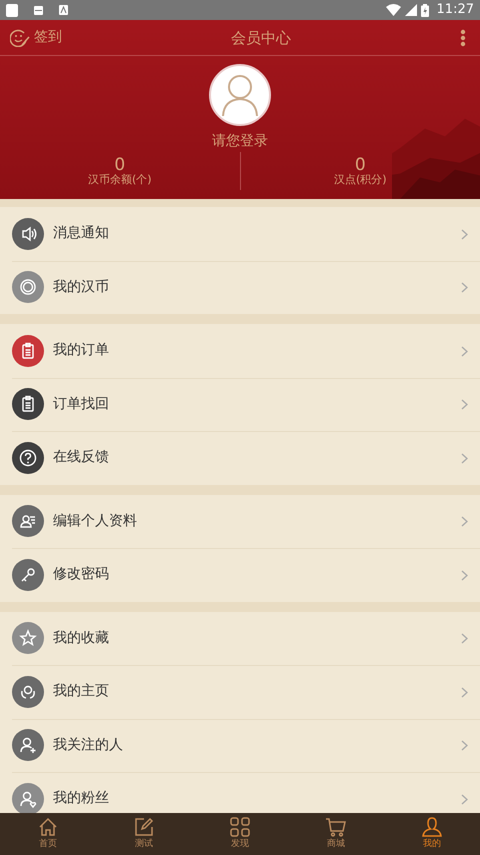 The image size is (480, 855). Describe the element at coordinates (48, 827) in the screenshot. I see `home-icon` at that location.